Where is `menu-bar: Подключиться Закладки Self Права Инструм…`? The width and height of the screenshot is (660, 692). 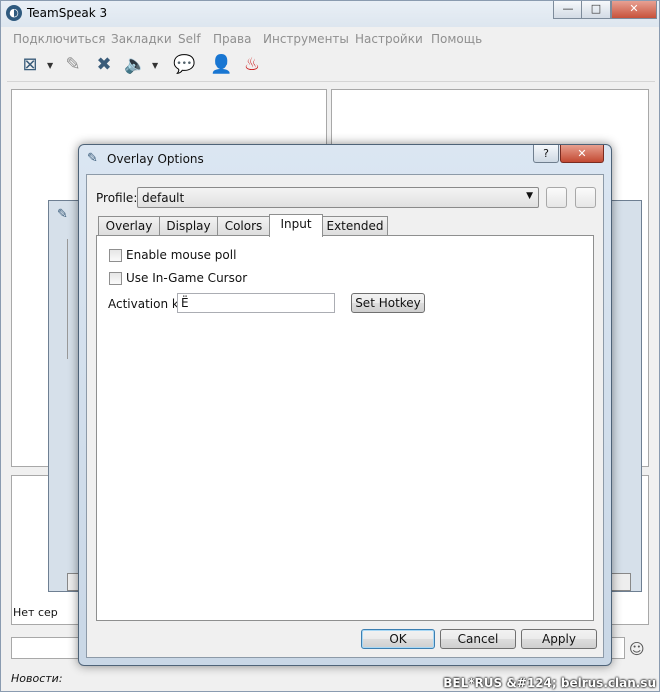
menu-bar: Подключиться Закладки Self Права Инструм… is located at coordinates (332, 39).